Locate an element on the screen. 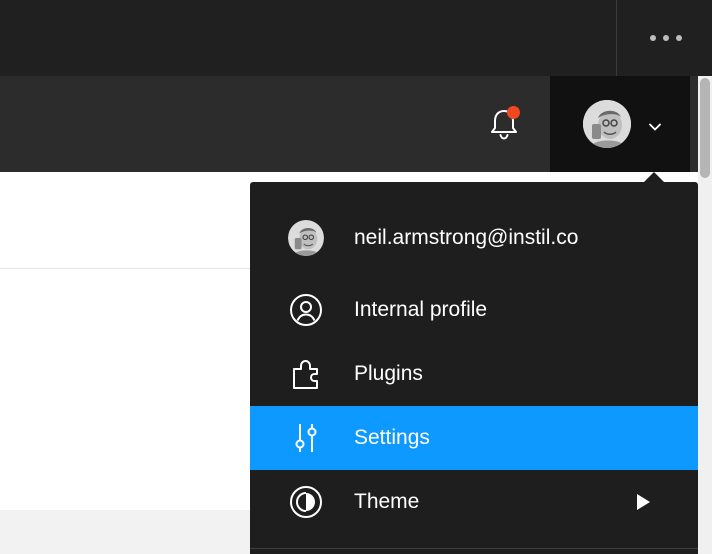 Image resolution: width=712 pixels, height=554 pixels. avatar is located at coordinates (607, 124).